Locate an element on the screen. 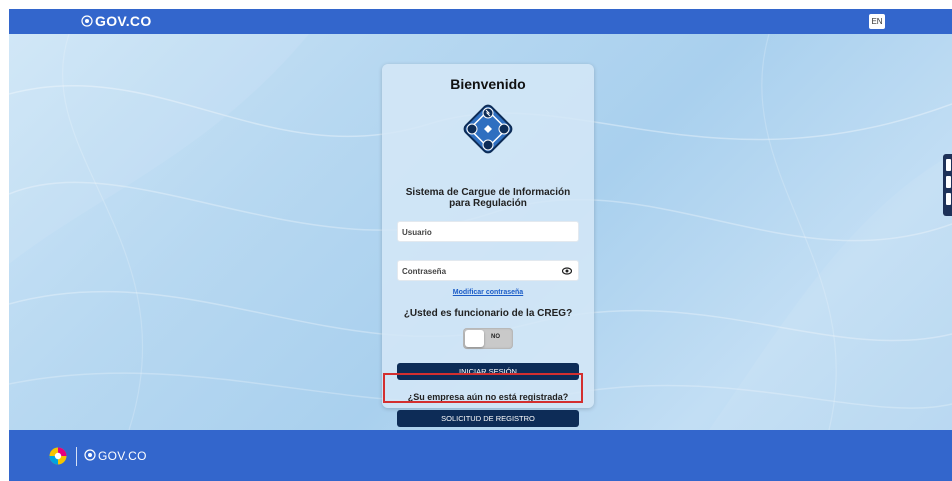  creg-employee-toggle: NO is located at coordinates (488, 338).